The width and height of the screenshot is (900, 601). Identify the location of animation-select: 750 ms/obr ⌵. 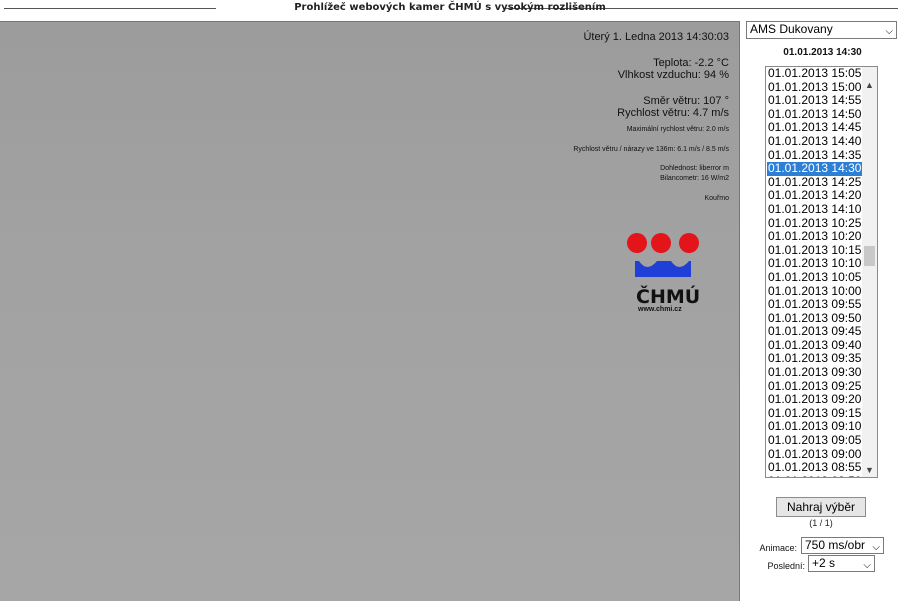
(842, 545).